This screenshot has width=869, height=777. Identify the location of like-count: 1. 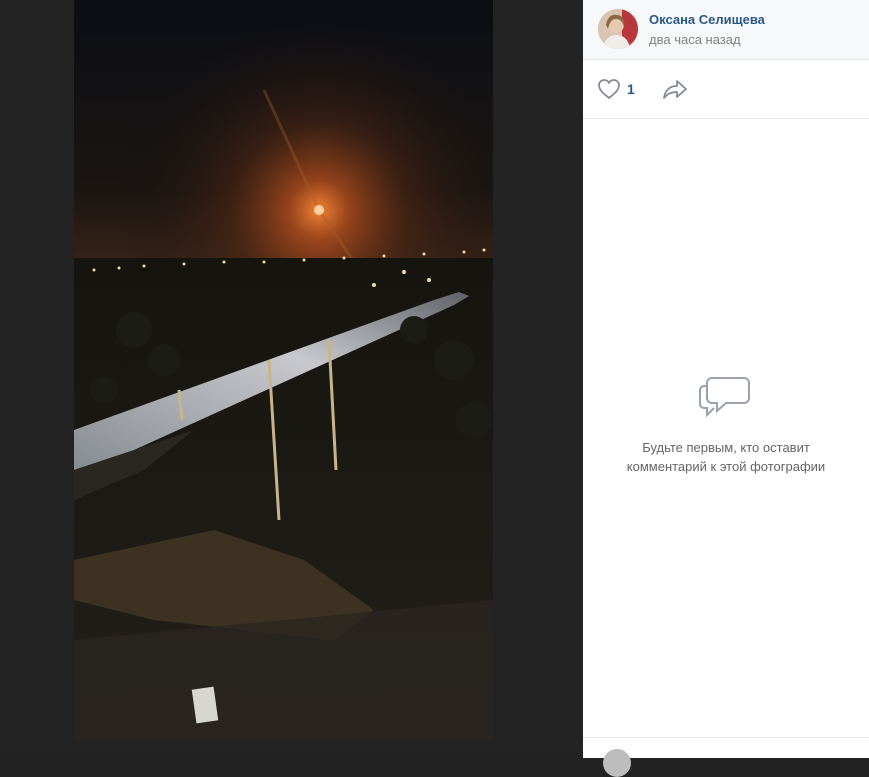
(631, 89).